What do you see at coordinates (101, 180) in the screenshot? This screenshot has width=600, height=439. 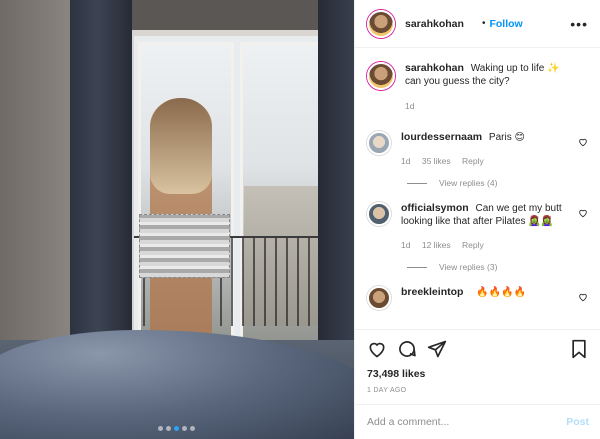 I see `photo-curtain-left` at bounding box center [101, 180].